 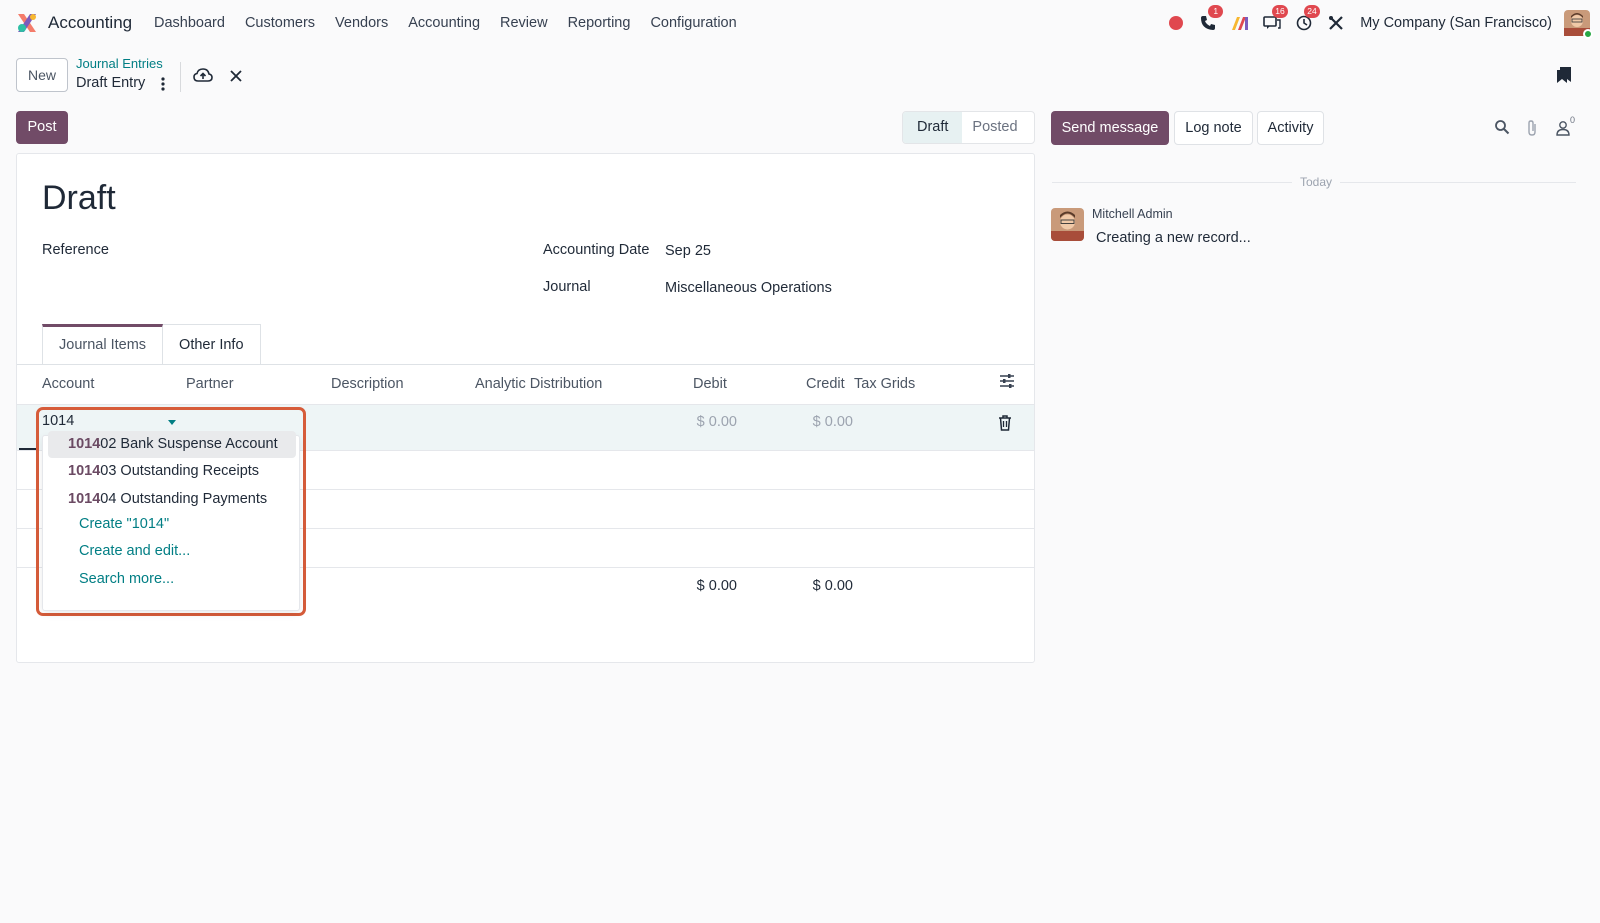 What do you see at coordinates (1588, 34) in the screenshot?
I see `online-status-dot` at bounding box center [1588, 34].